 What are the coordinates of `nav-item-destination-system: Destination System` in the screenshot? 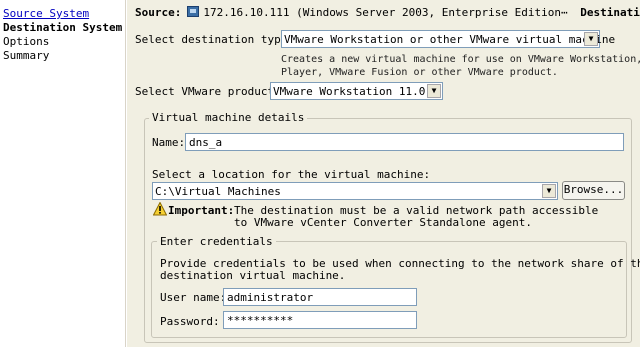 It's located at (62, 27).